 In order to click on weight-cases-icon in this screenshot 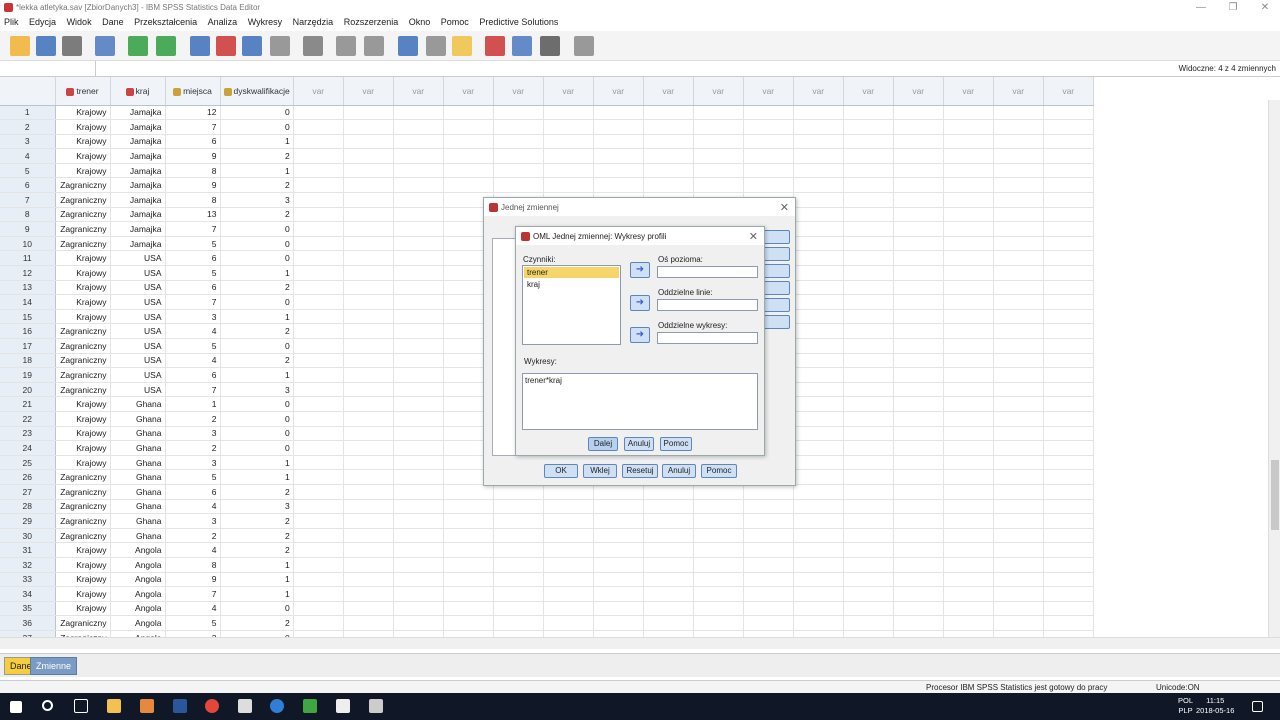, I will do `click(436, 46)`.